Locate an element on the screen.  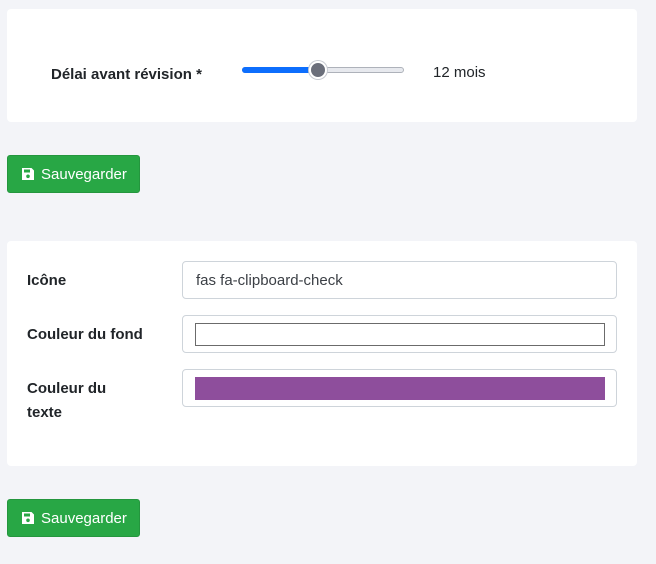
icon-input is located at coordinates (399, 280).